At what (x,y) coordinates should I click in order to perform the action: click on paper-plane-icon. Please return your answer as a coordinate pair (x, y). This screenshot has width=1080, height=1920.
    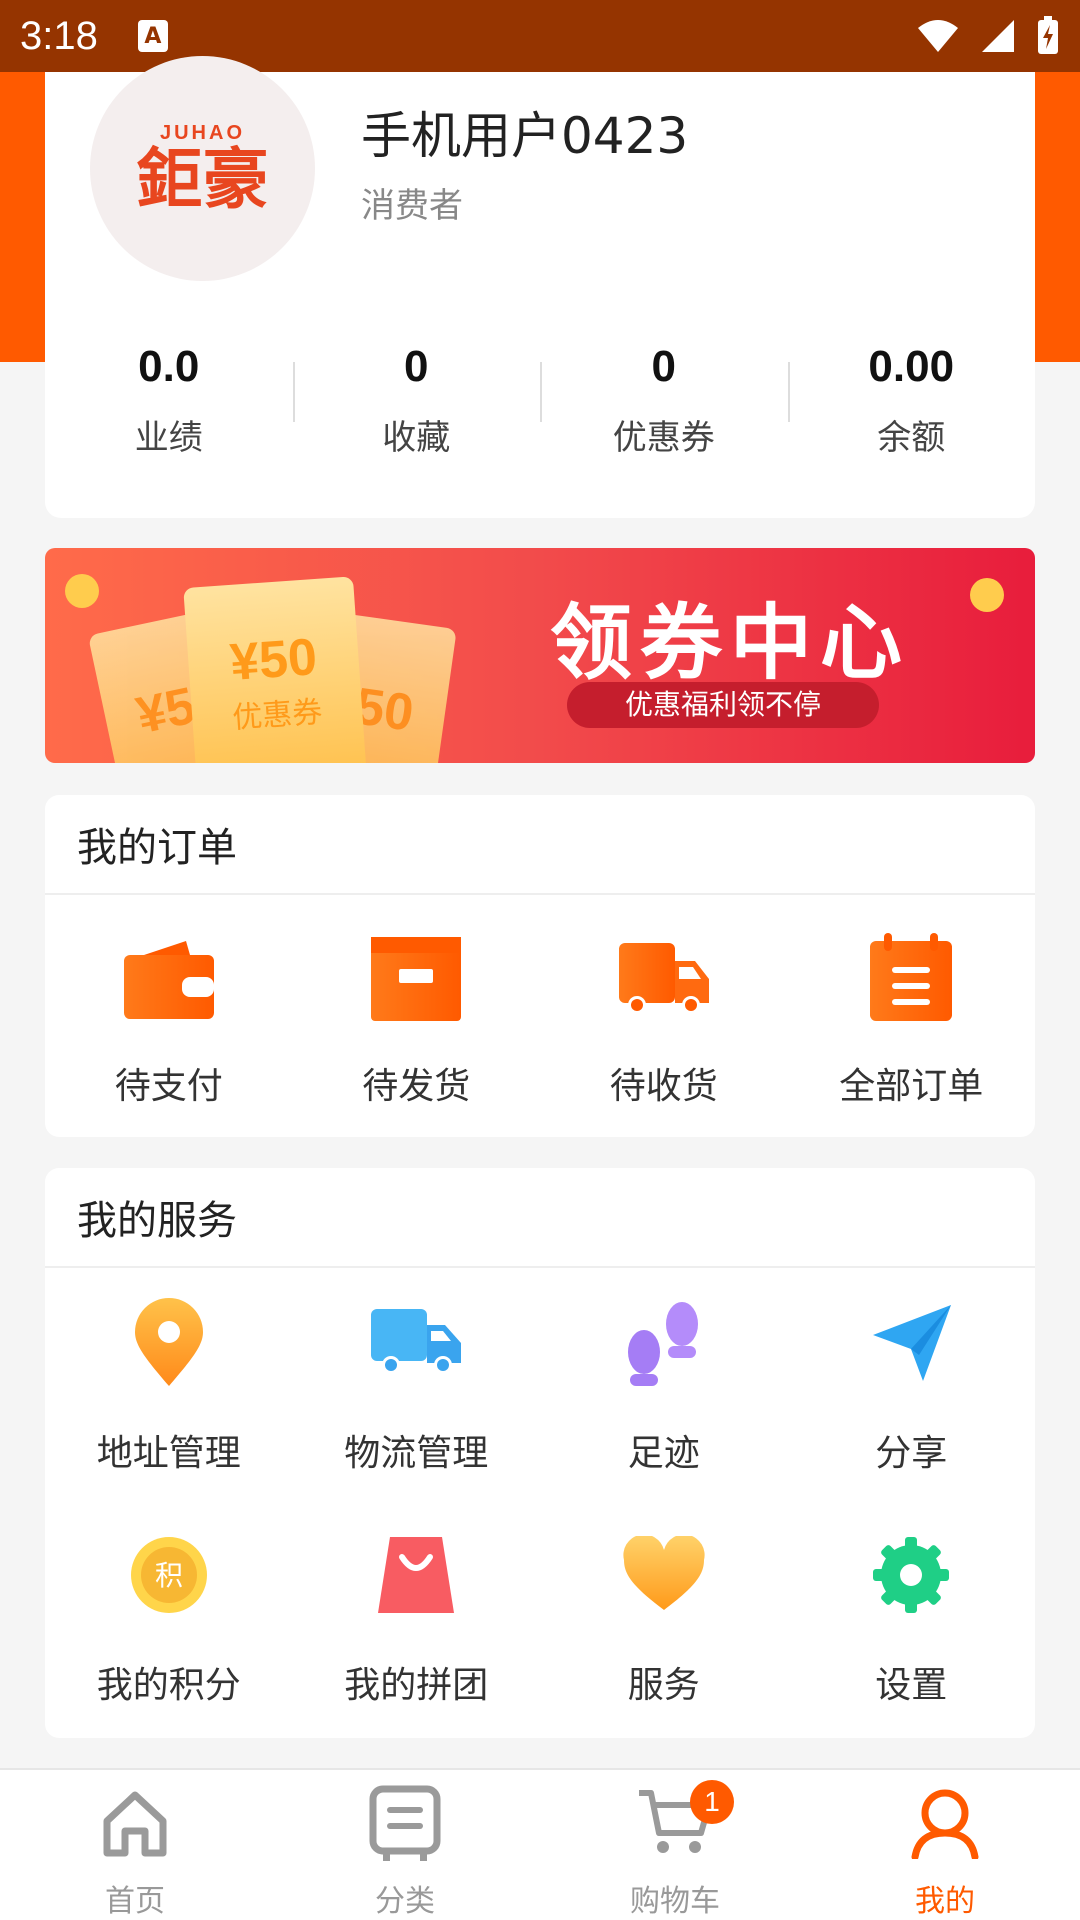
    Looking at the image, I should click on (911, 1343).